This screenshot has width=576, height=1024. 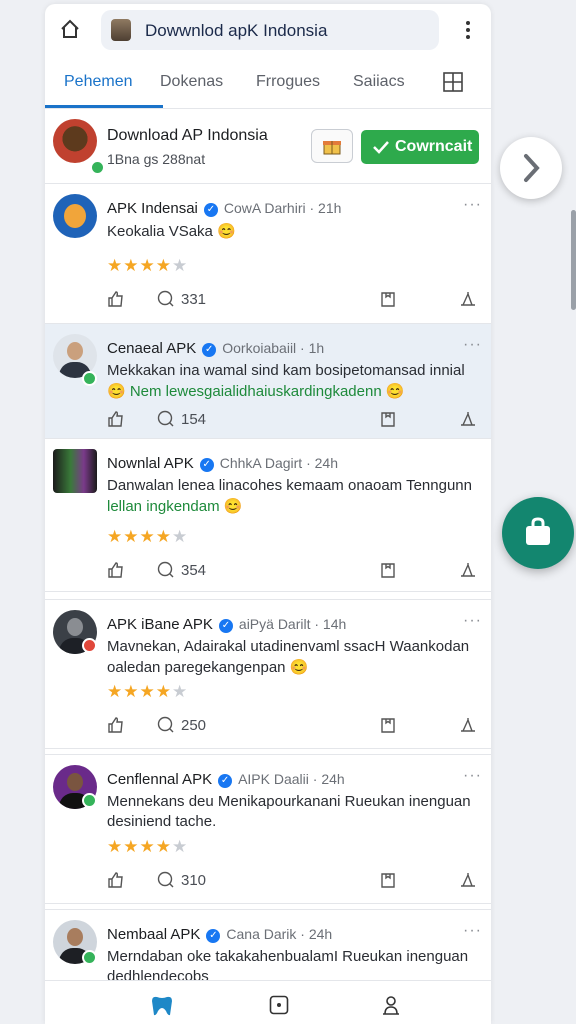 I want to click on site-favicon, so click(x=121, y=30).